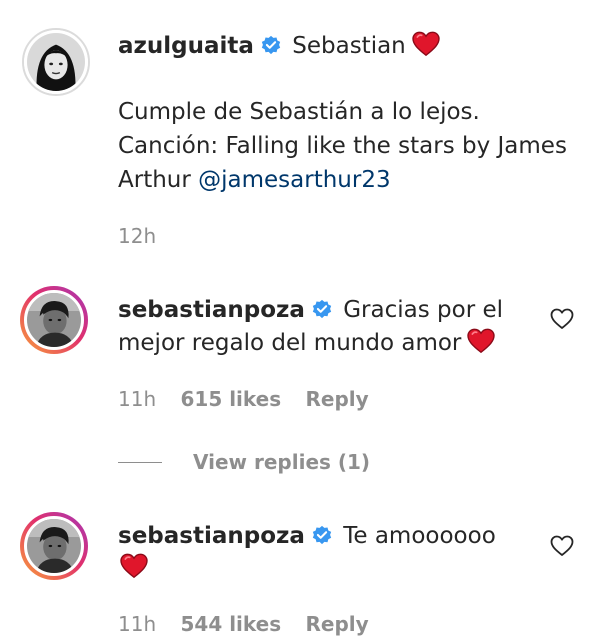 The height and width of the screenshot is (640, 612). I want to click on comment-1-username: sebastianpoza, so click(211, 310).